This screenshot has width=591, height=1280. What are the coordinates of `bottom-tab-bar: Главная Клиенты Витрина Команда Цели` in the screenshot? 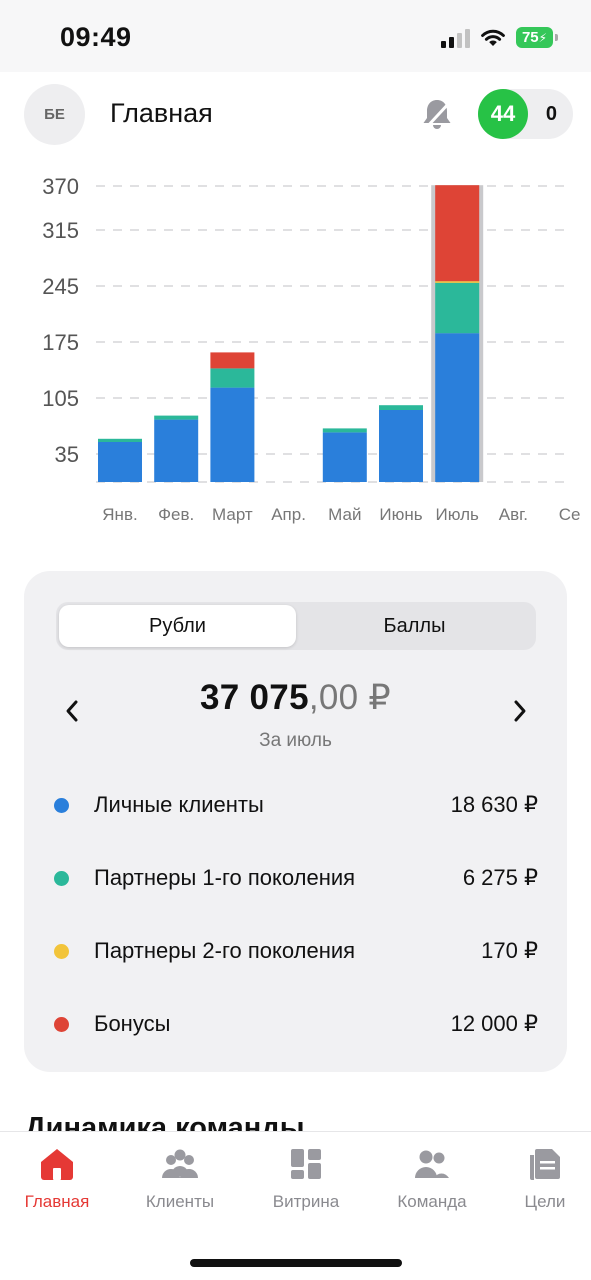 It's located at (295, 1205).